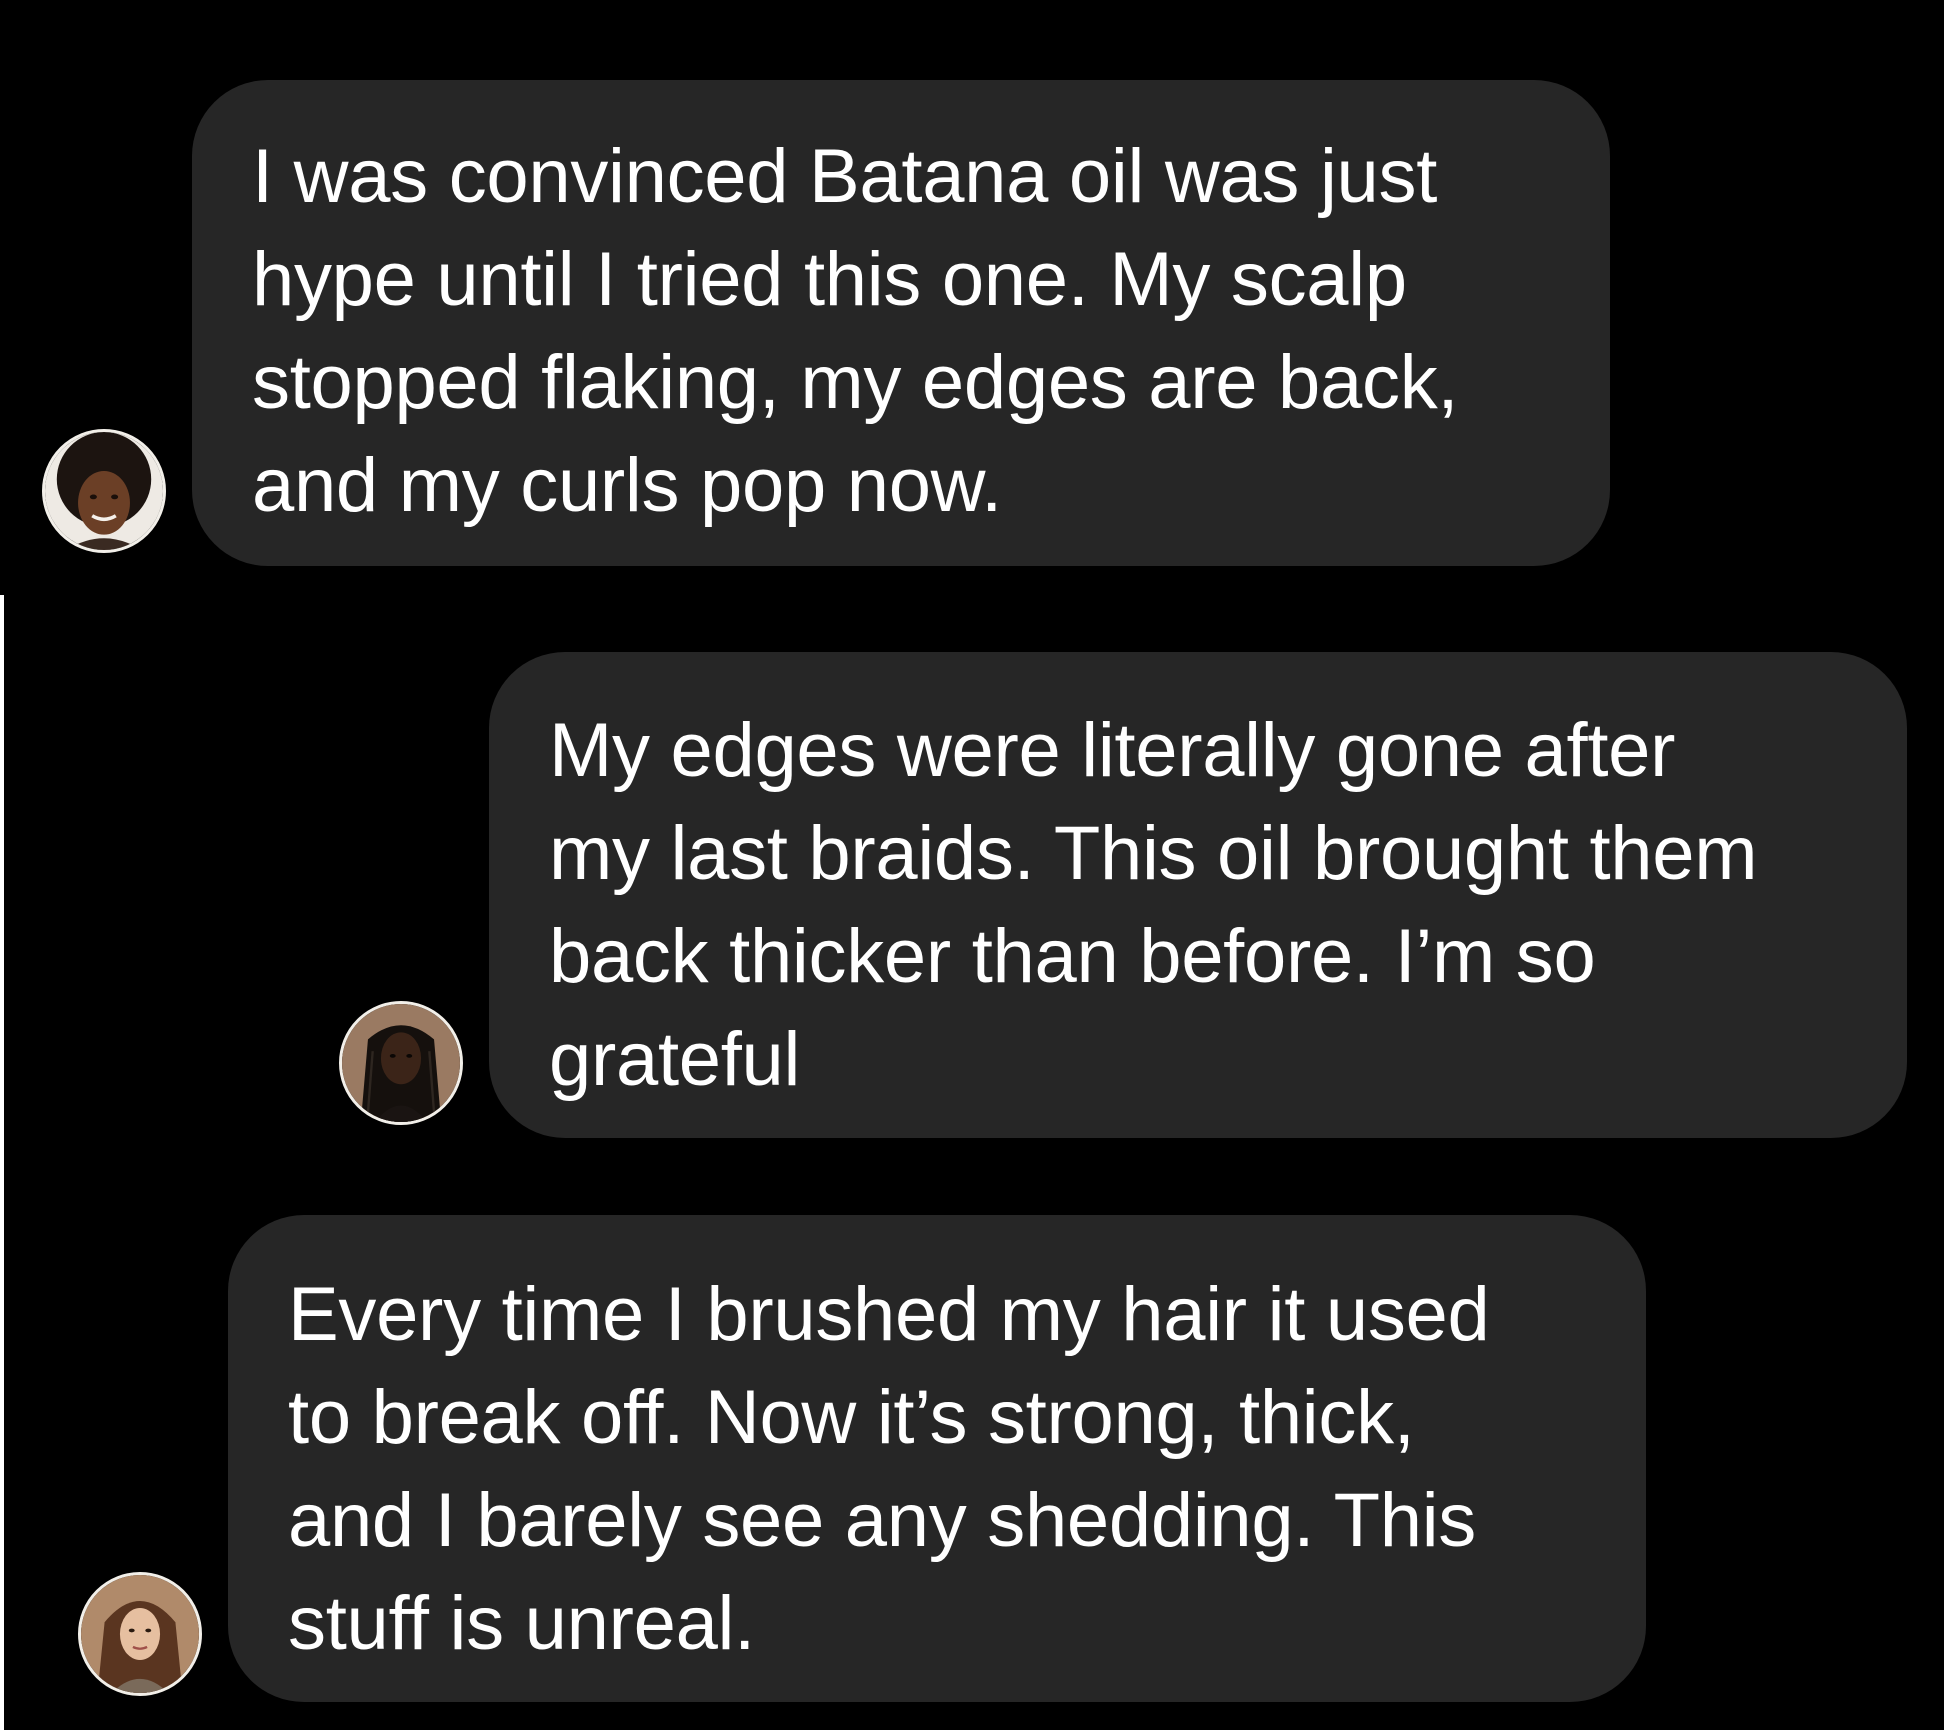  What do you see at coordinates (521, 1623) in the screenshot?
I see `message-text-line: stuff is unreal.` at bounding box center [521, 1623].